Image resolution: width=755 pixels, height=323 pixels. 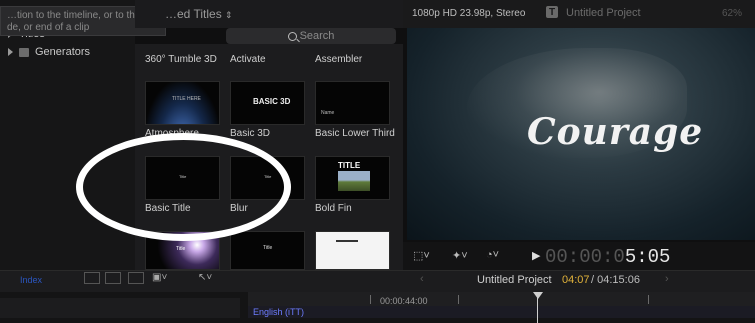 I want to click on thumb-text: TITLE HERE, so click(x=186, y=99).